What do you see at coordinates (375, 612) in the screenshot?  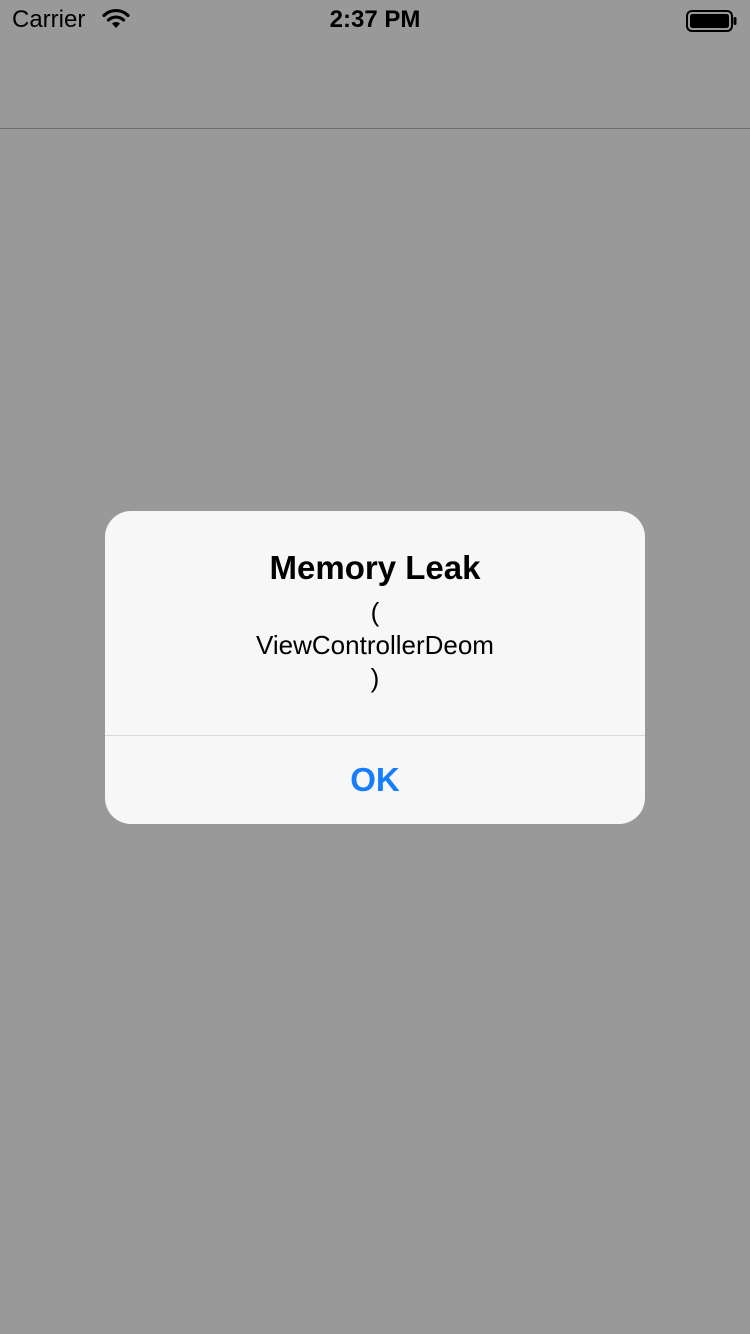 I see `alert-message-line: (` at bounding box center [375, 612].